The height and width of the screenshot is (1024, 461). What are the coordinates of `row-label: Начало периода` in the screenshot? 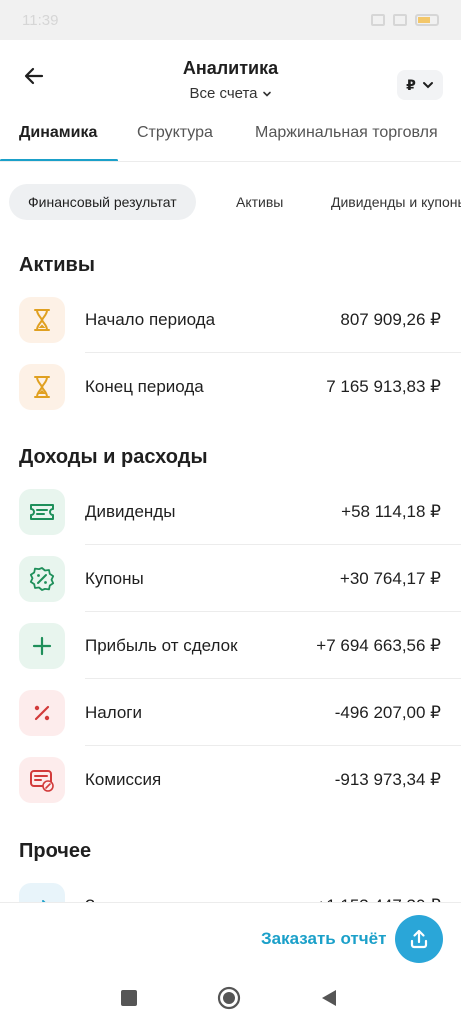 It's located at (150, 319).